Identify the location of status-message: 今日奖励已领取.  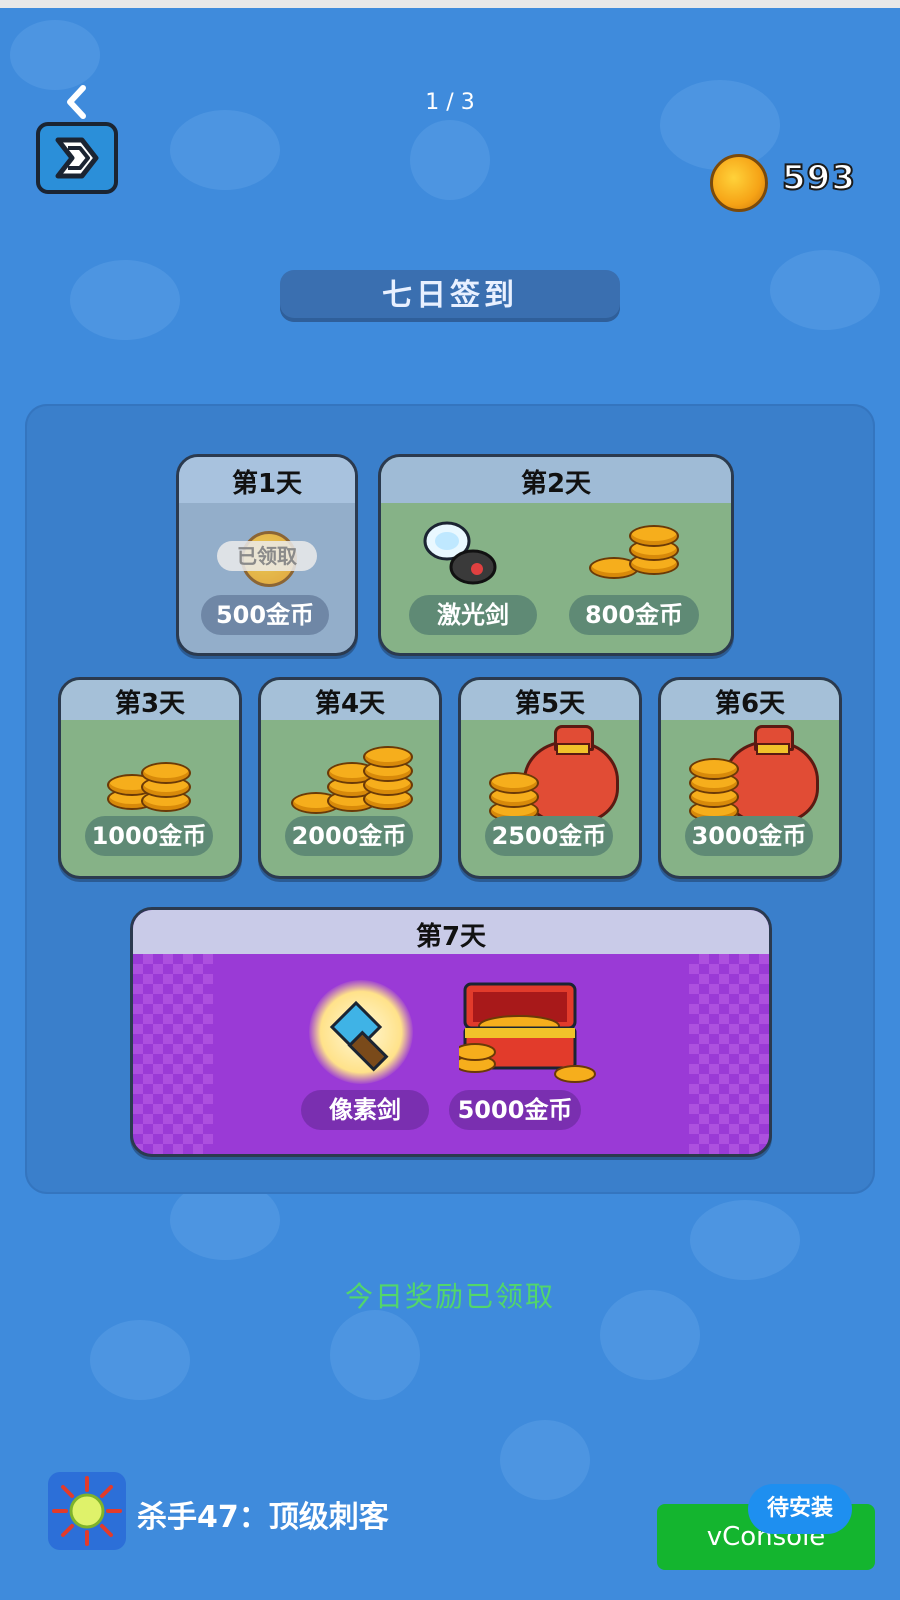
(449, 1296).